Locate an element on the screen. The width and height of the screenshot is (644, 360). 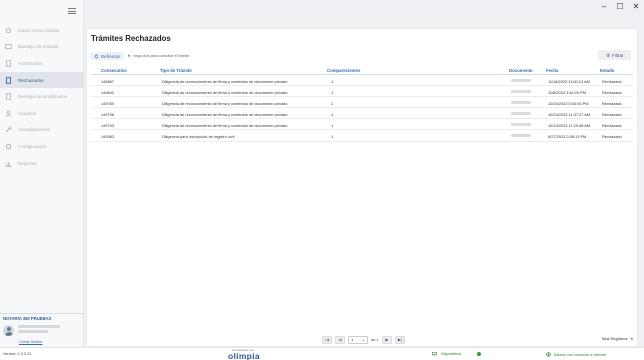
user-icon is located at coordinates (8, 113).